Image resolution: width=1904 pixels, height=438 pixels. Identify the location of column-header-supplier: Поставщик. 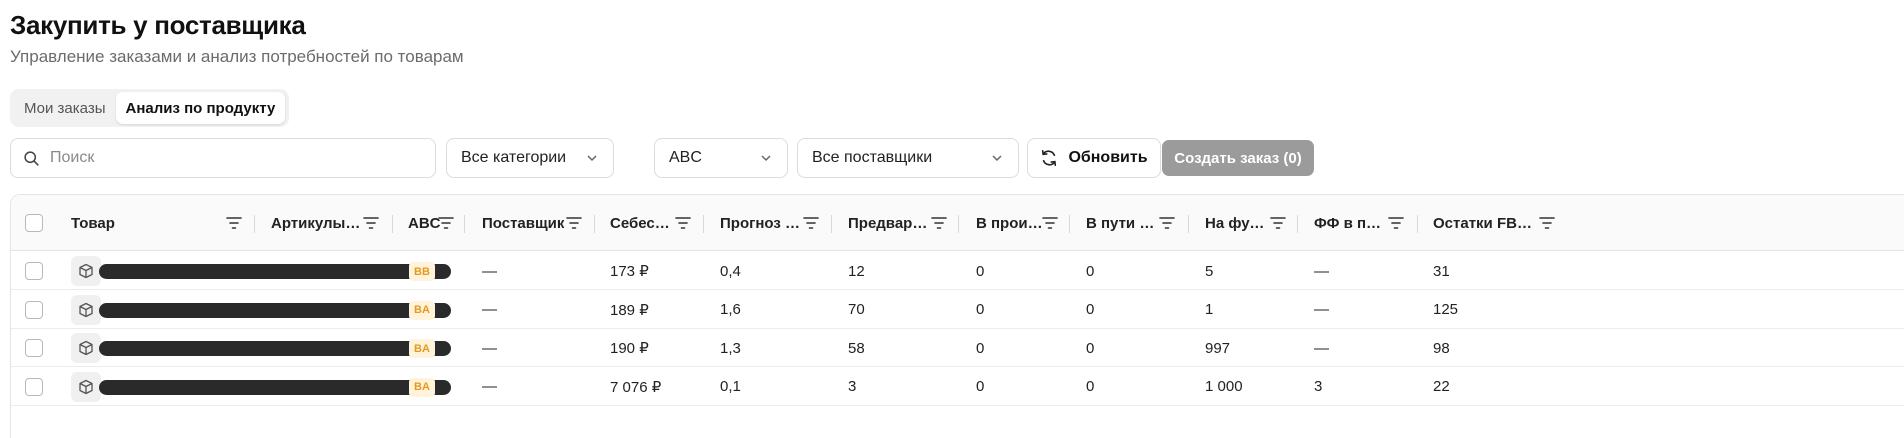
(527, 223).